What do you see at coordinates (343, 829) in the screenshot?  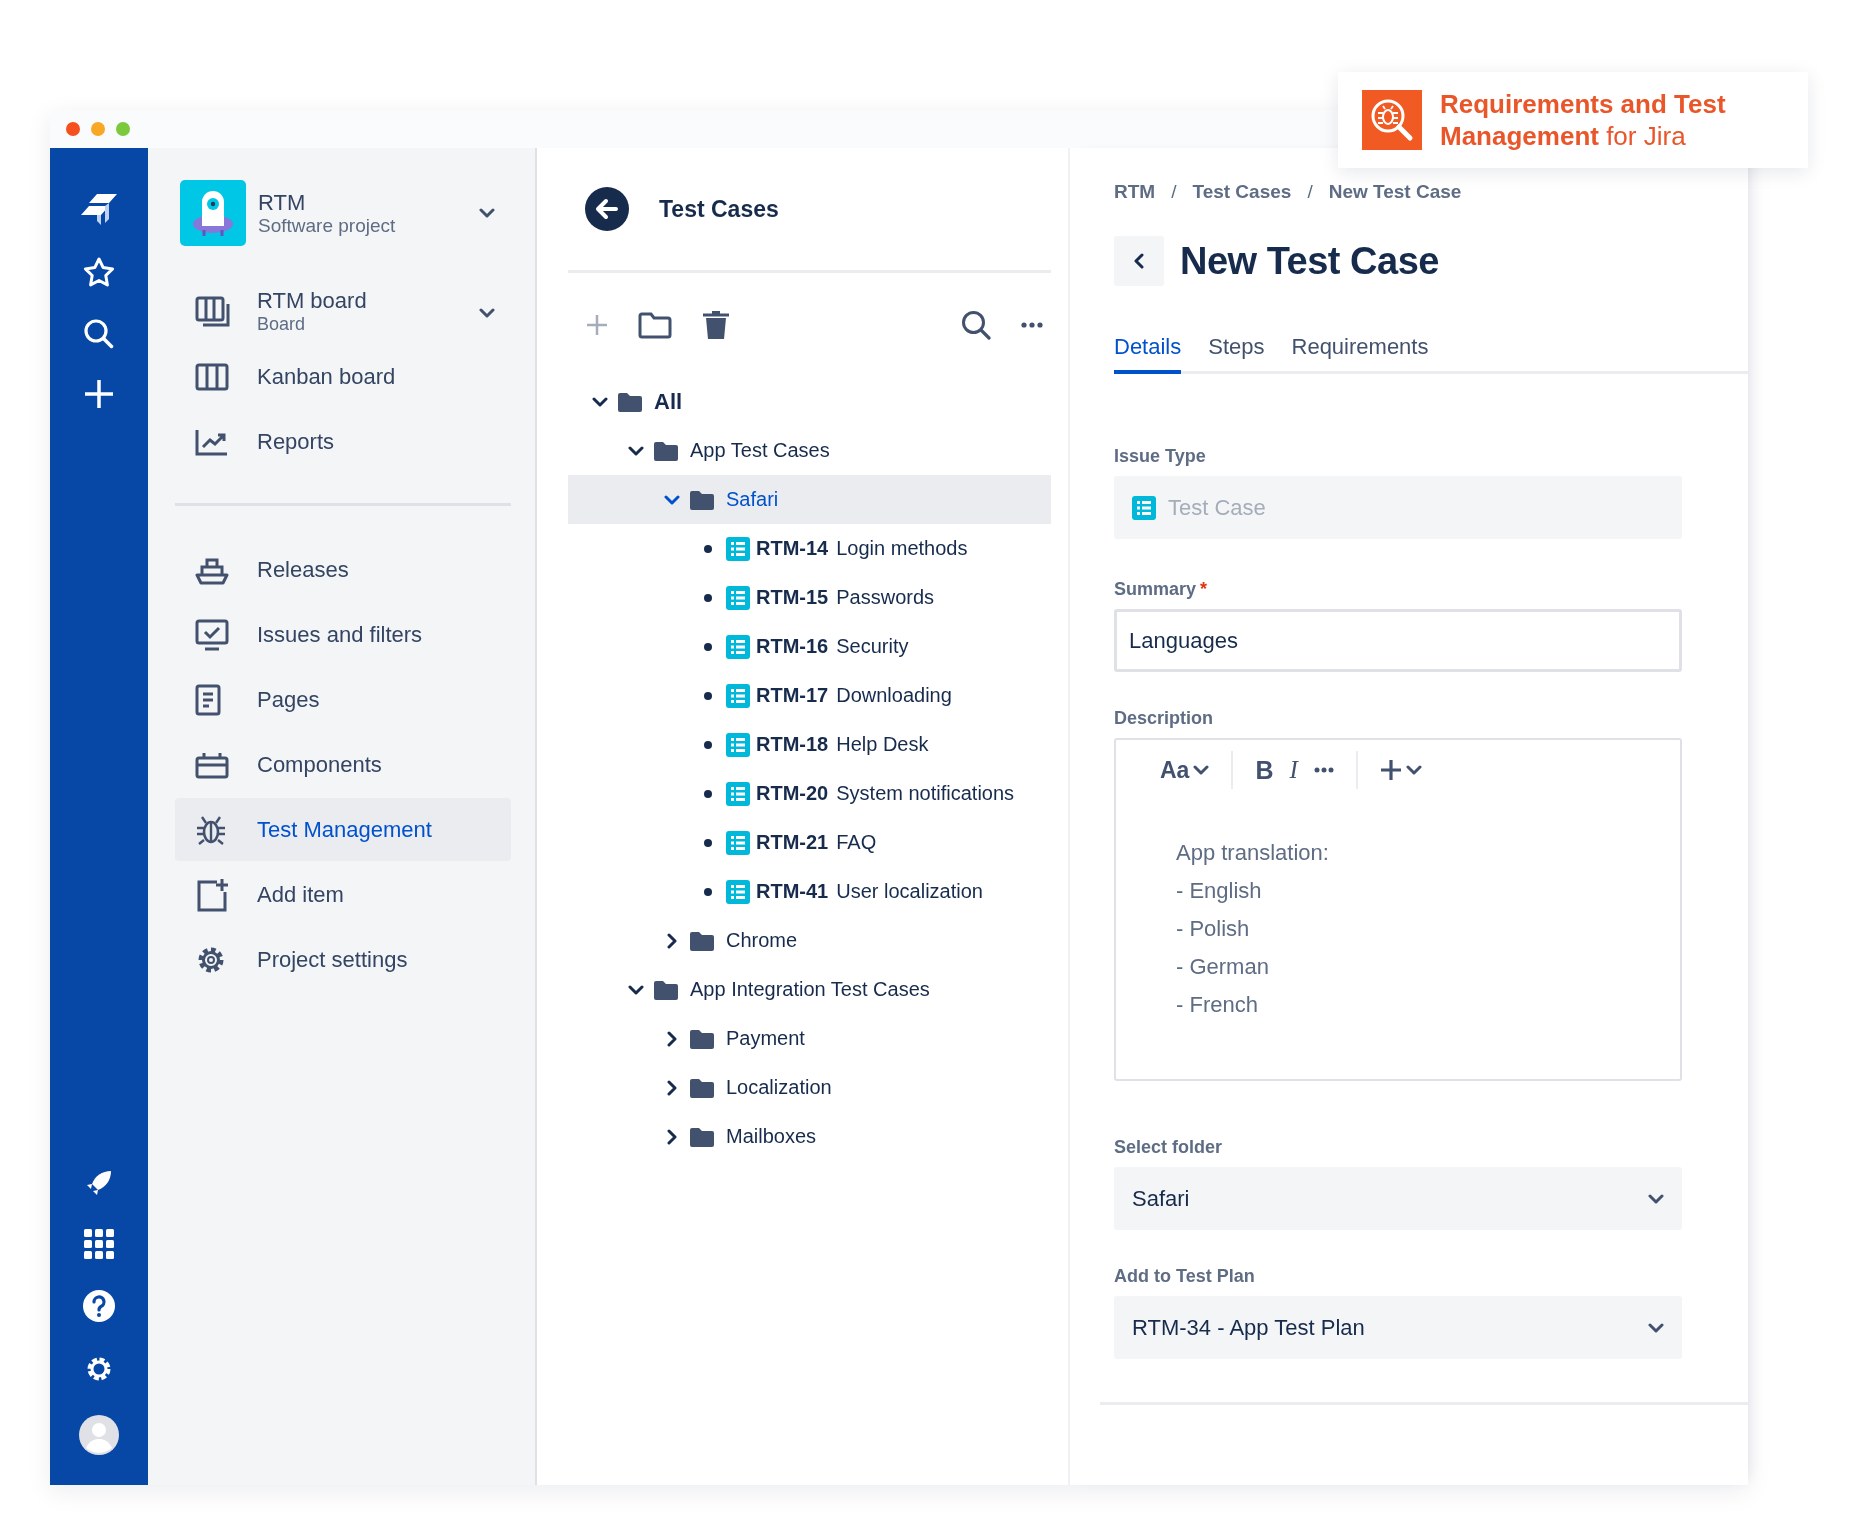 I see `sidebar-item: Test Management` at bounding box center [343, 829].